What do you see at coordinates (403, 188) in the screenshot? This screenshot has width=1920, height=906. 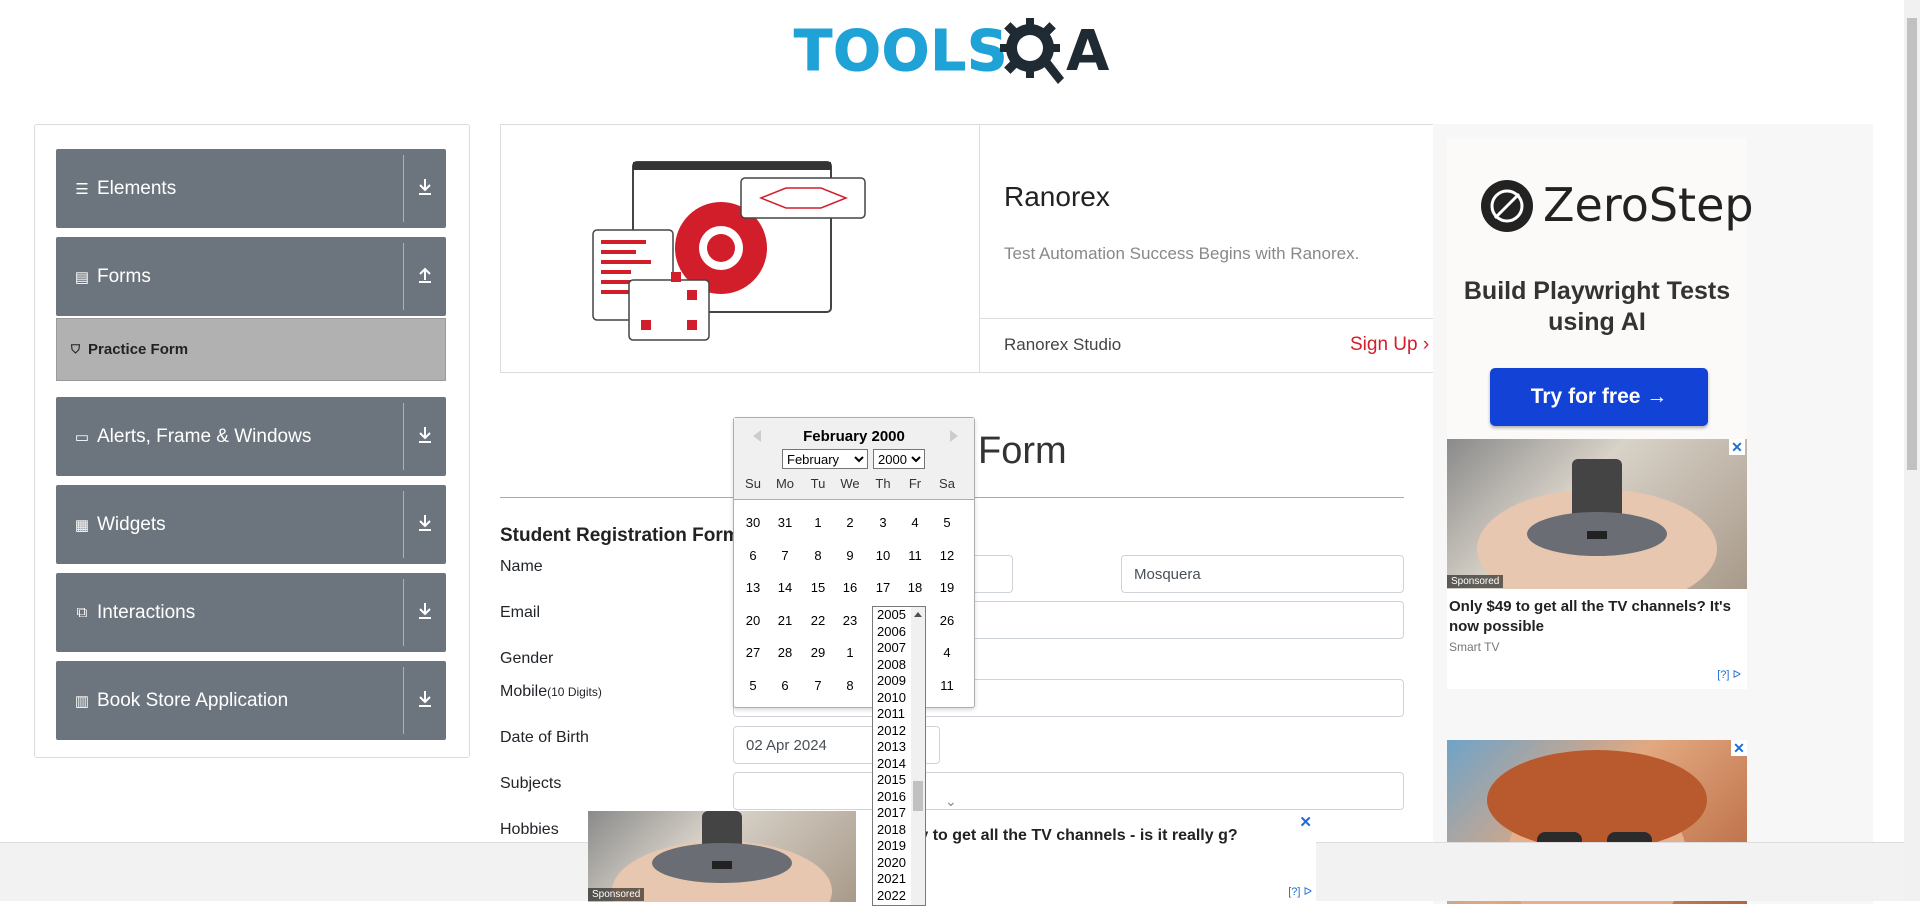 I see `divider` at bounding box center [403, 188].